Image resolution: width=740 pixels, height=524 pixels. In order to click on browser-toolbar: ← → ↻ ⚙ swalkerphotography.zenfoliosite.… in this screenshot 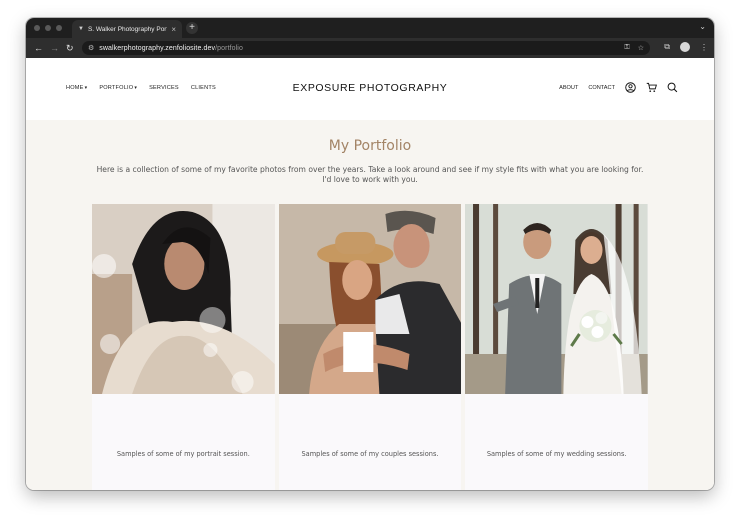, I will do `click(370, 48)`.